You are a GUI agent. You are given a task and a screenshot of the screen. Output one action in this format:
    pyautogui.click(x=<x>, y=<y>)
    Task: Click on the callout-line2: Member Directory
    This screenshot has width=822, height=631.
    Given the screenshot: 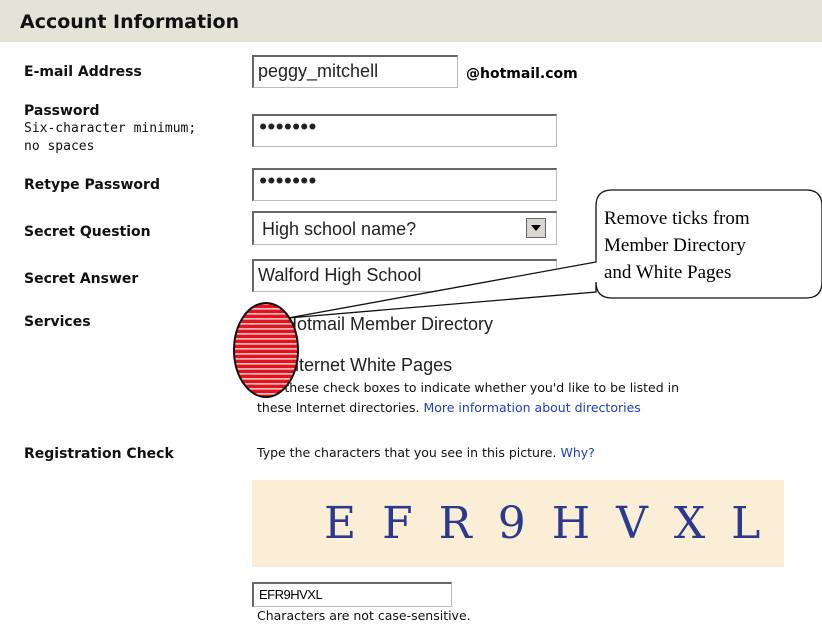 What is the action you would take?
    pyautogui.click(x=675, y=245)
    